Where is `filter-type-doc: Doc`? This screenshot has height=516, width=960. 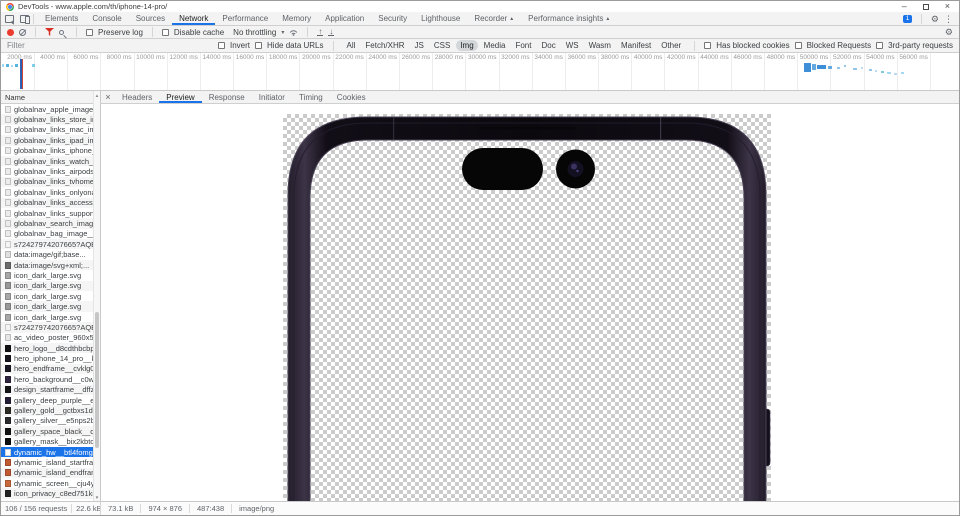 filter-type-doc: Doc is located at coordinates (548, 45).